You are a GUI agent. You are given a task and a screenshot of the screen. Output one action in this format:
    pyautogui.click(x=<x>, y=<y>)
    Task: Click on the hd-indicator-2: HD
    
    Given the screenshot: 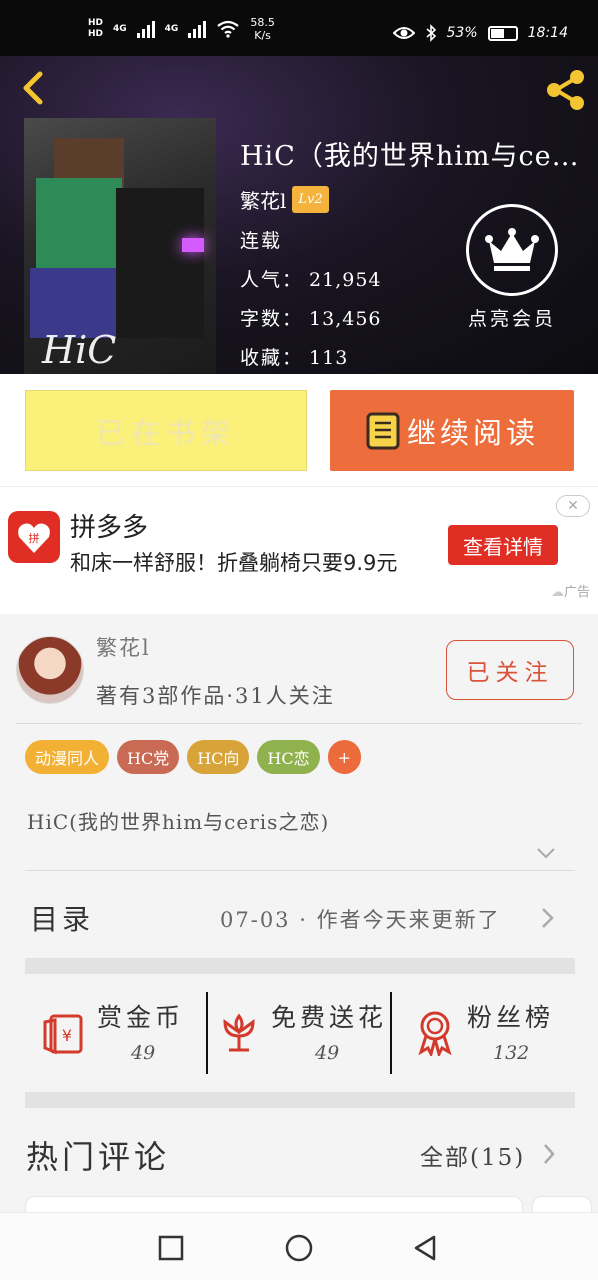 What is the action you would take?
    pyautogui.click(x=96, y=34)
    